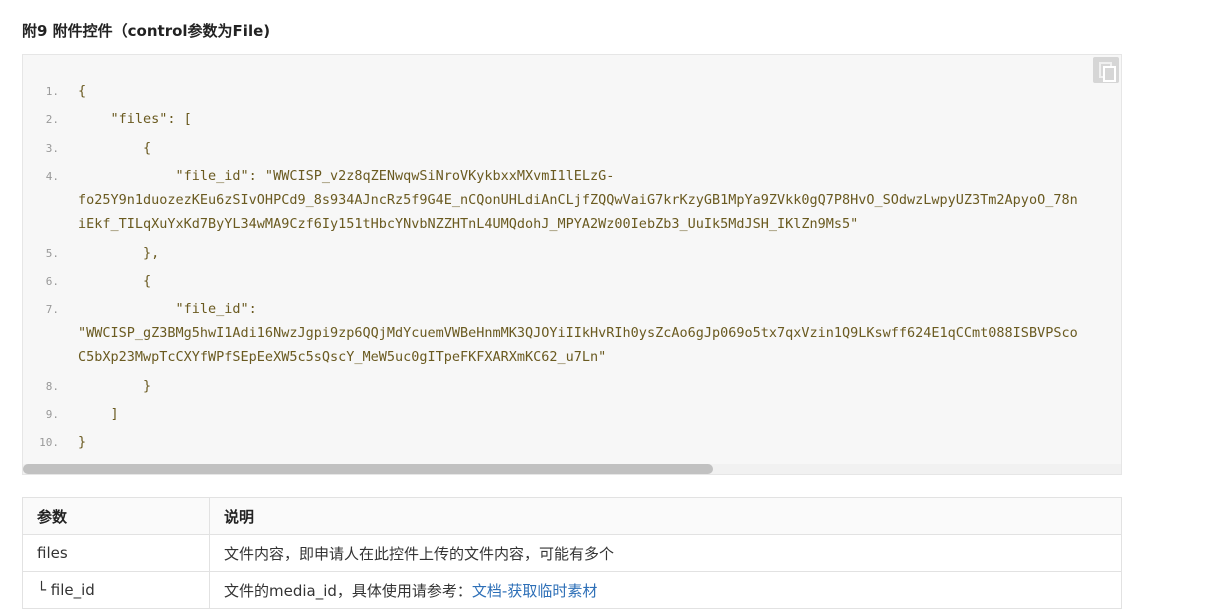 The width and height of the screenshot is (1222, 615). What do you see at coordinates (116, 590) in the screenshot?
I see `param-name: └ file_id` at bounding box center [116, 590].